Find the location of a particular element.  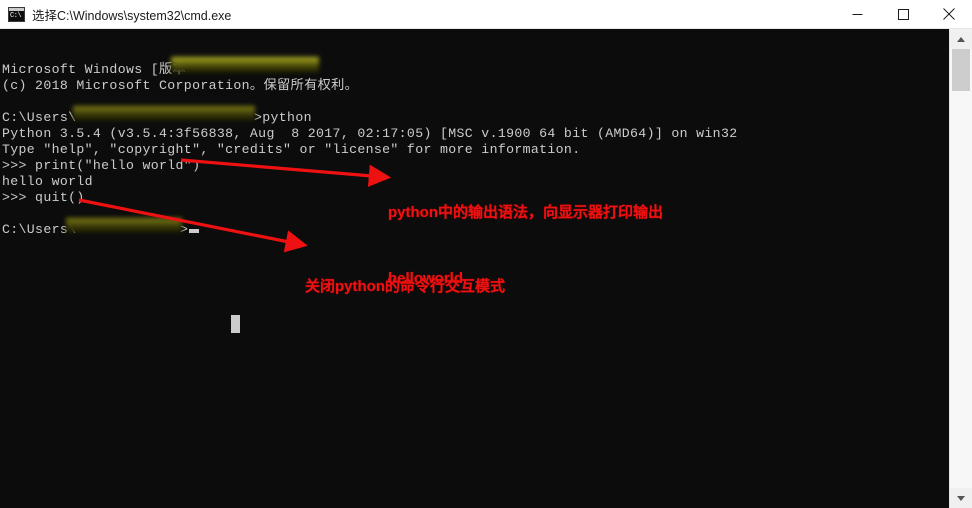

console-line: >>> print("hello world") is located at coordinates (101, 165).